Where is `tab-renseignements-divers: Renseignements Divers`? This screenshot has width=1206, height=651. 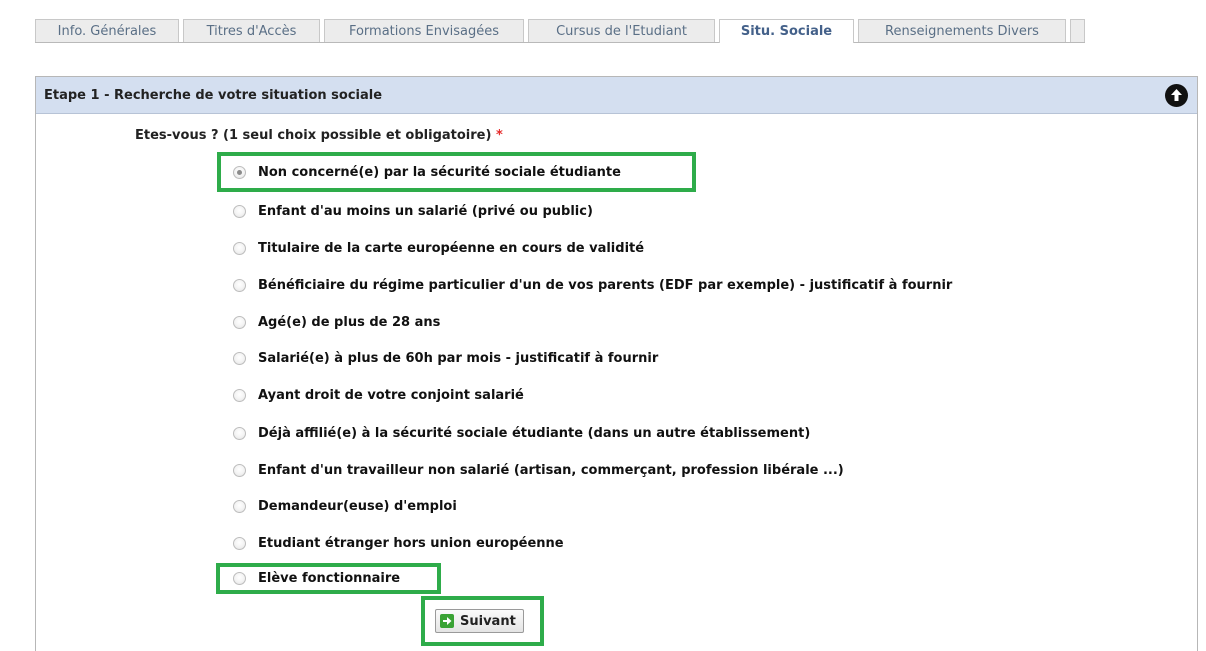
tab-renseignements-divers: Renseignements Divers is located at coordinates (962, 30).